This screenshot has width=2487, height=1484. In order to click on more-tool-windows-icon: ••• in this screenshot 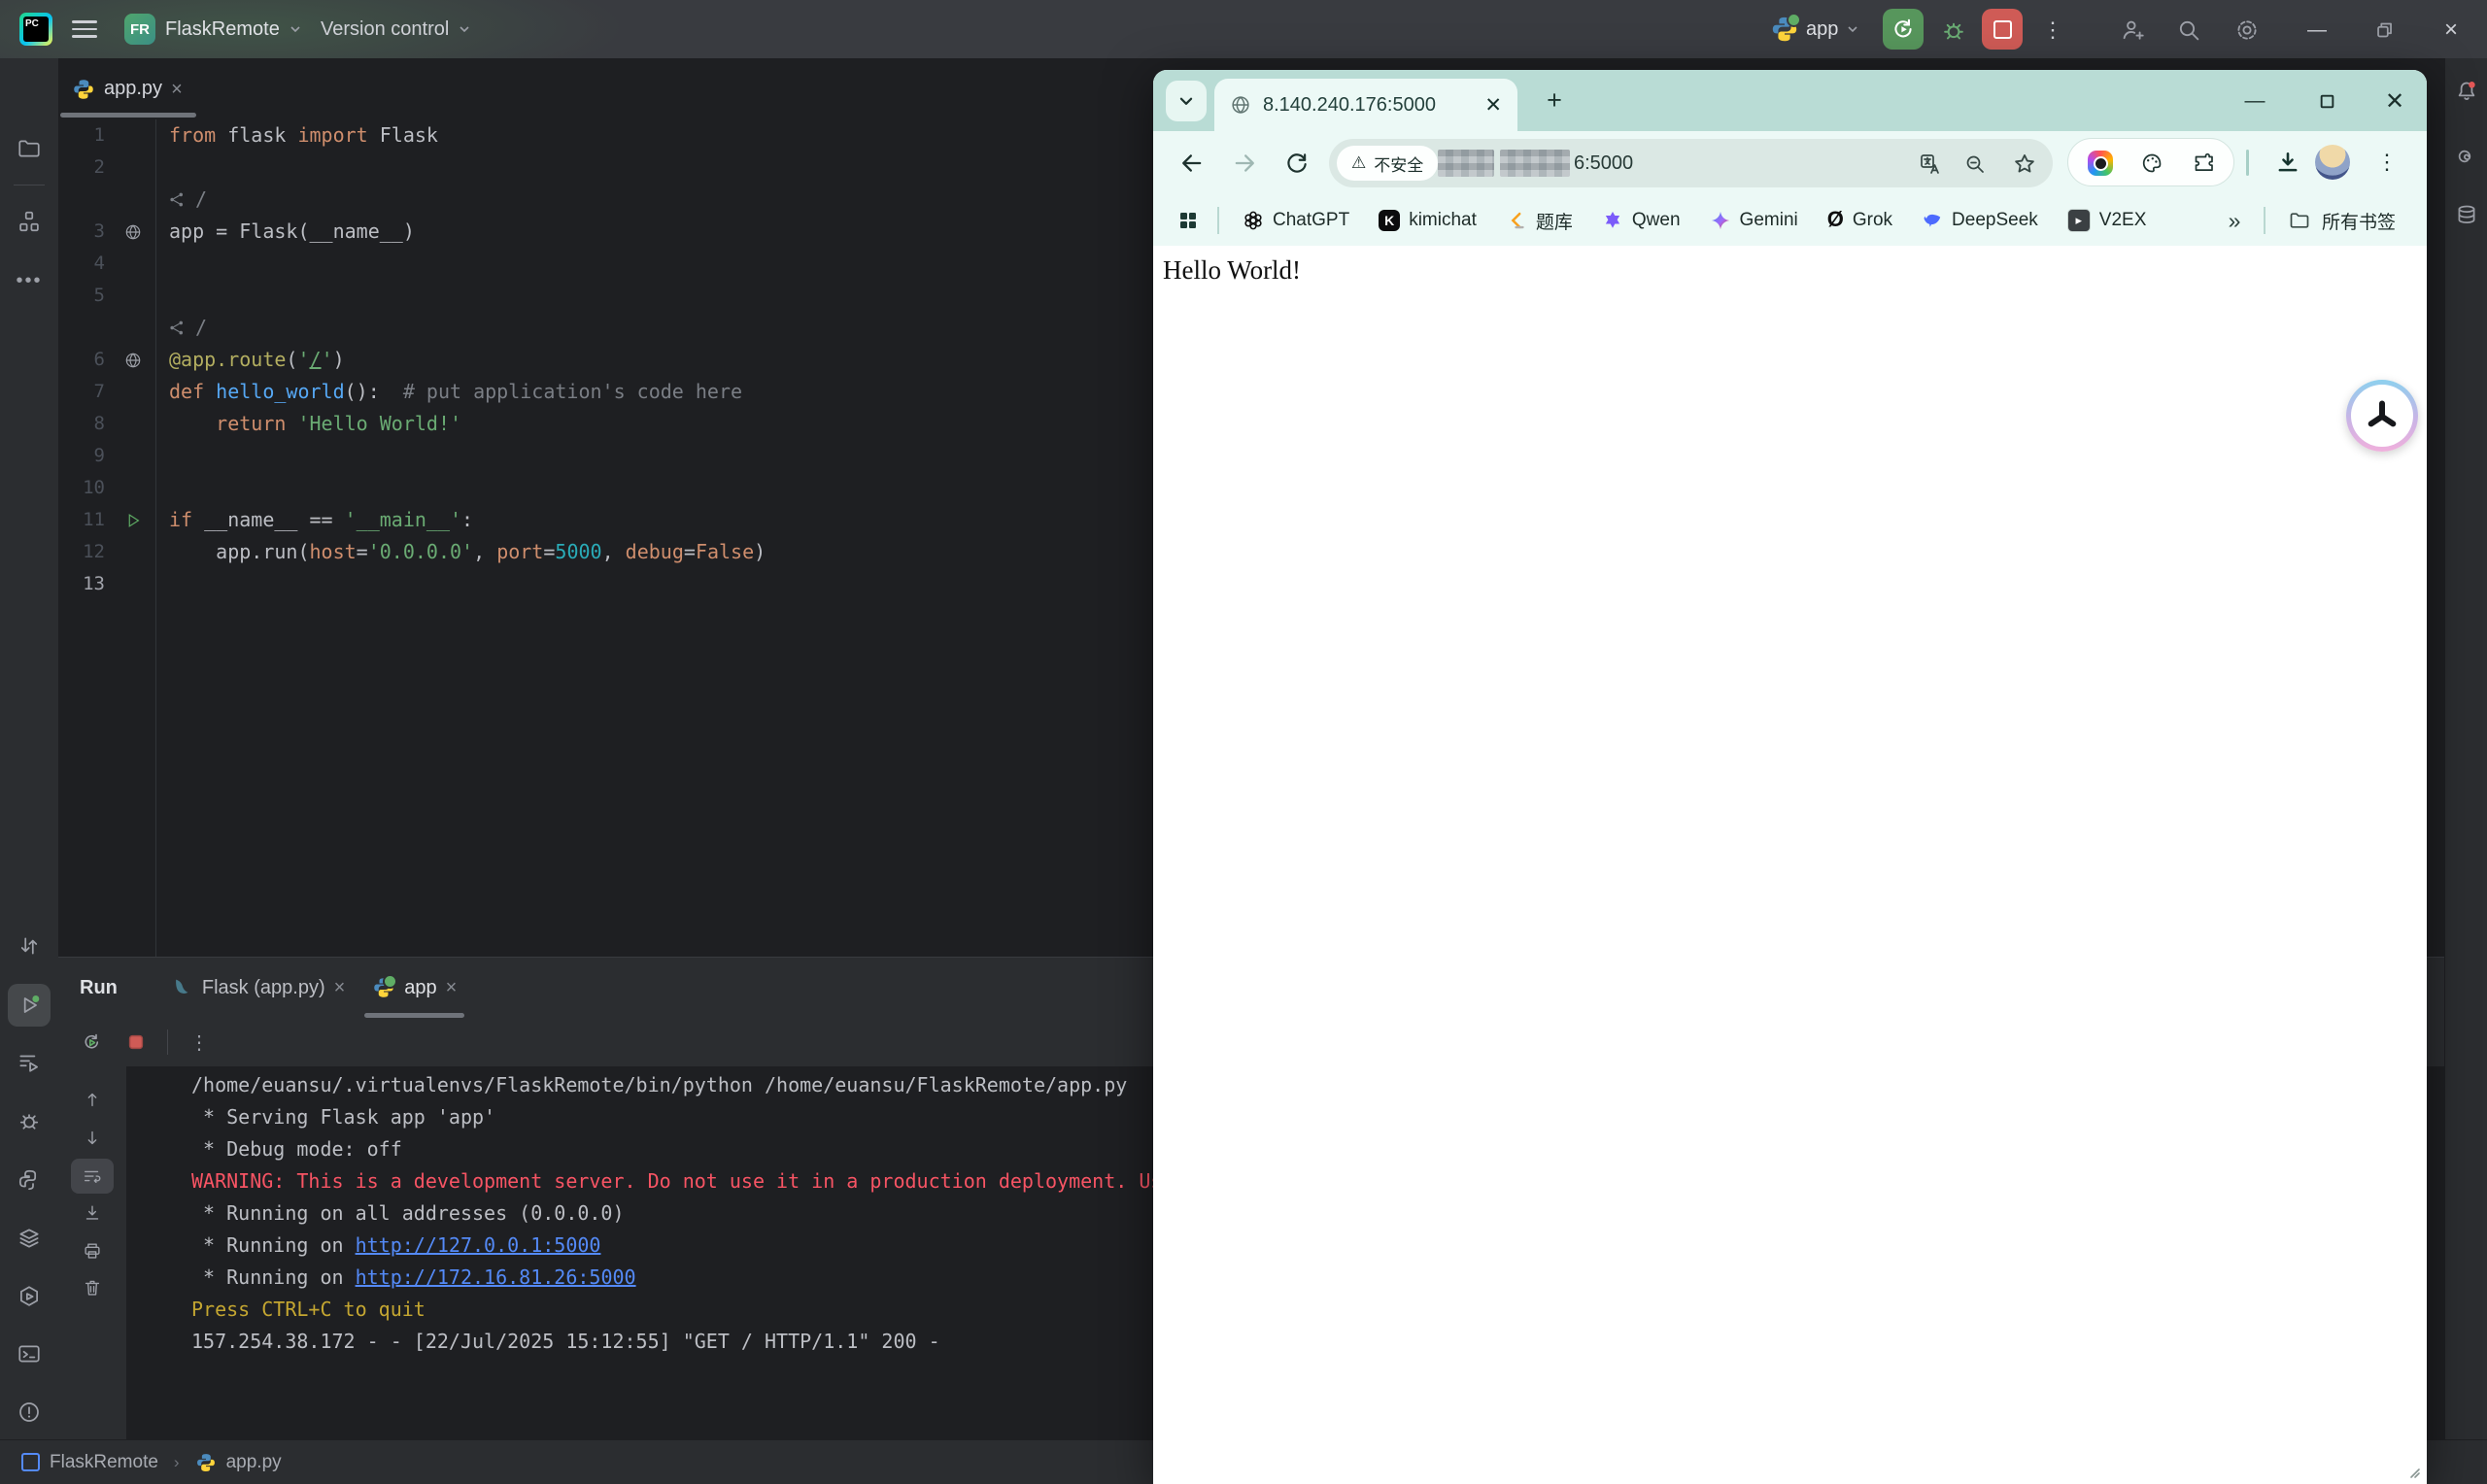, I will do `click(29, 280)`.